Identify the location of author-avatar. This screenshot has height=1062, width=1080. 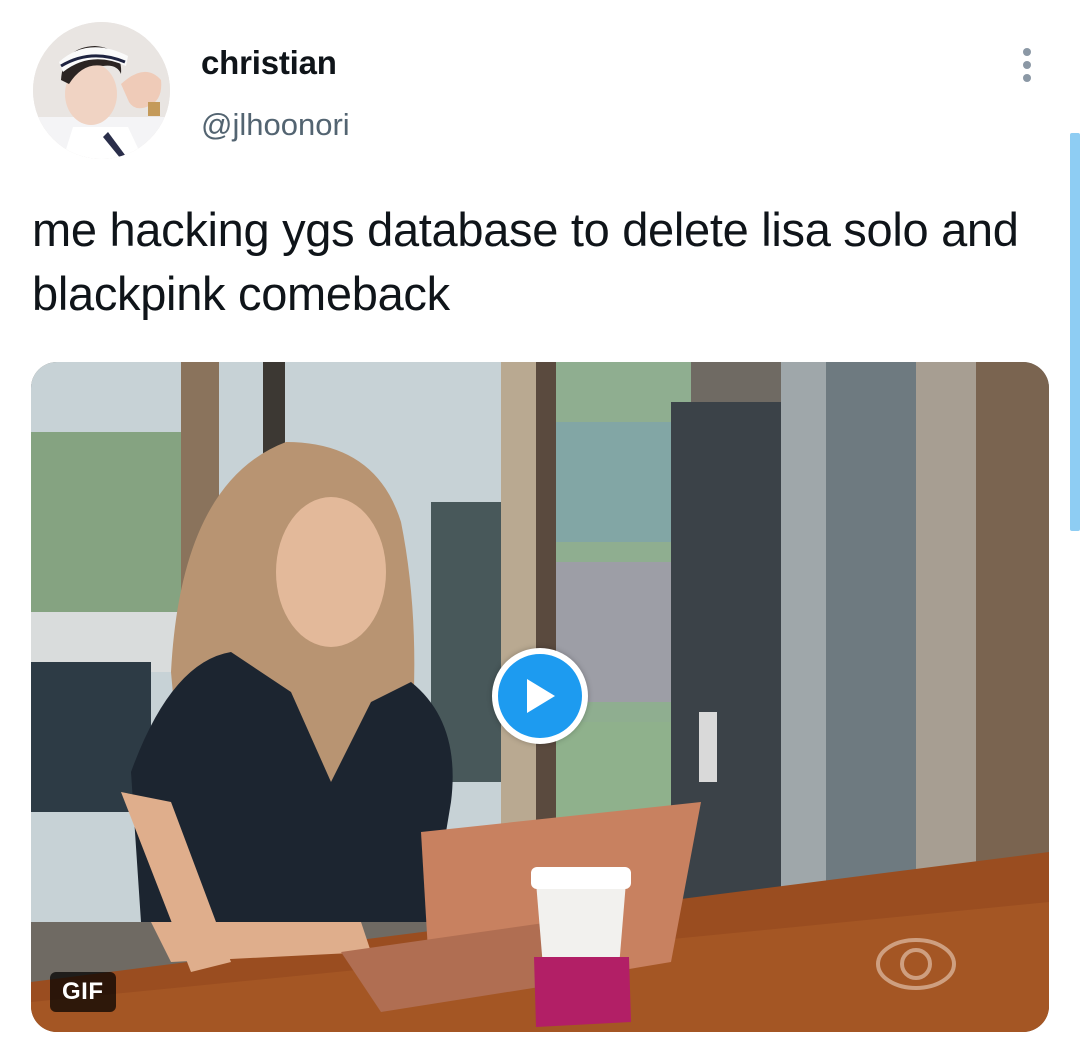
(101, 90).